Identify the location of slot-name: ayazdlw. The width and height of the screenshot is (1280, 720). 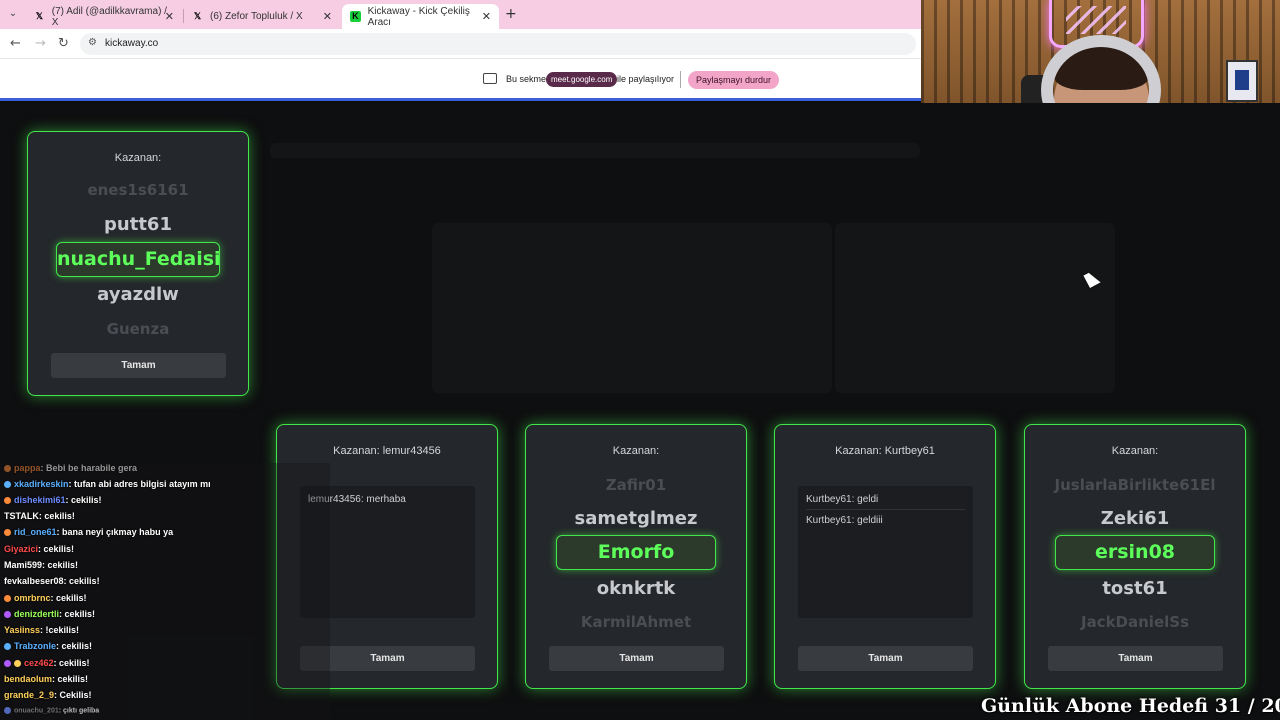
(138, 294).